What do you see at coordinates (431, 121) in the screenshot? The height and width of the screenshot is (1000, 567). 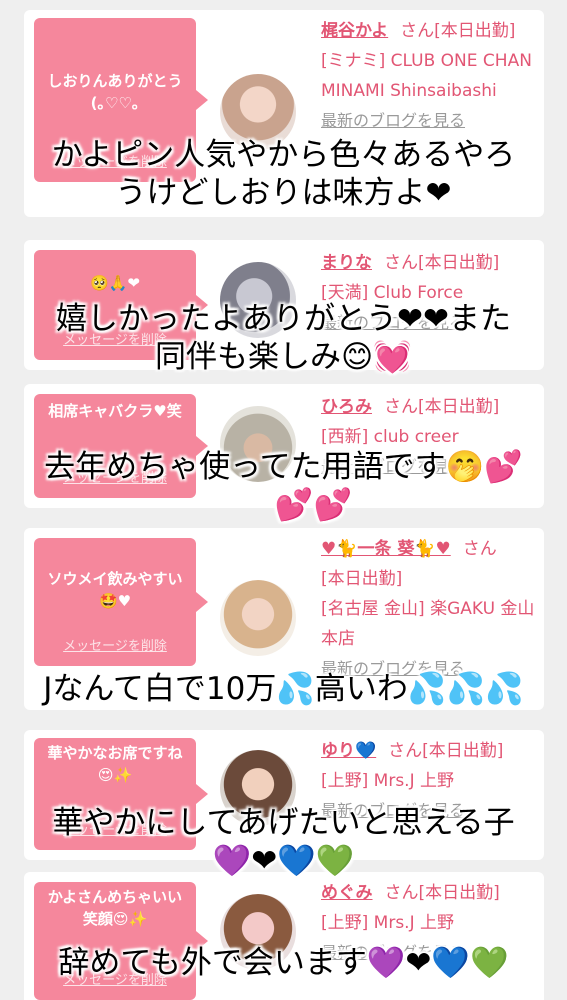 I see `blog-link: 最新のブログを見る` at bounding box center [431, 121].